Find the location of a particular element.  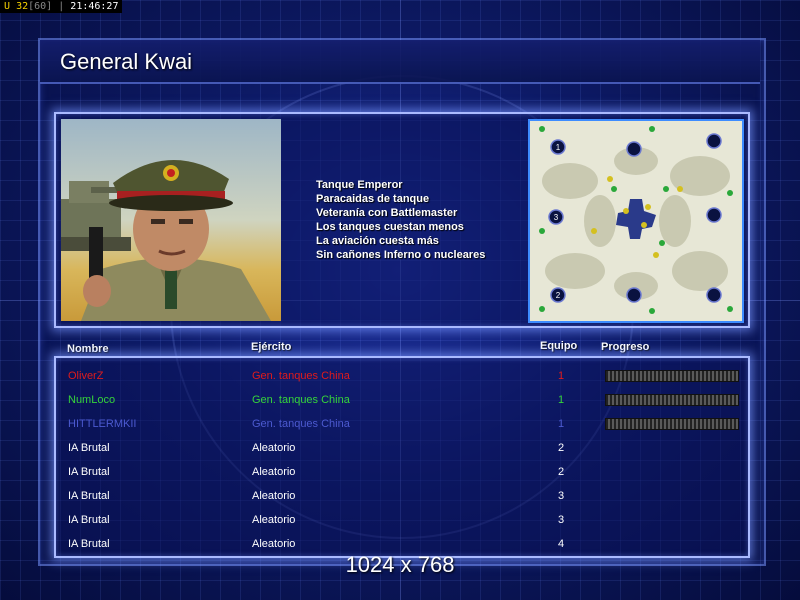

column-header-army: Ejército is located at coordinates (271, 347).